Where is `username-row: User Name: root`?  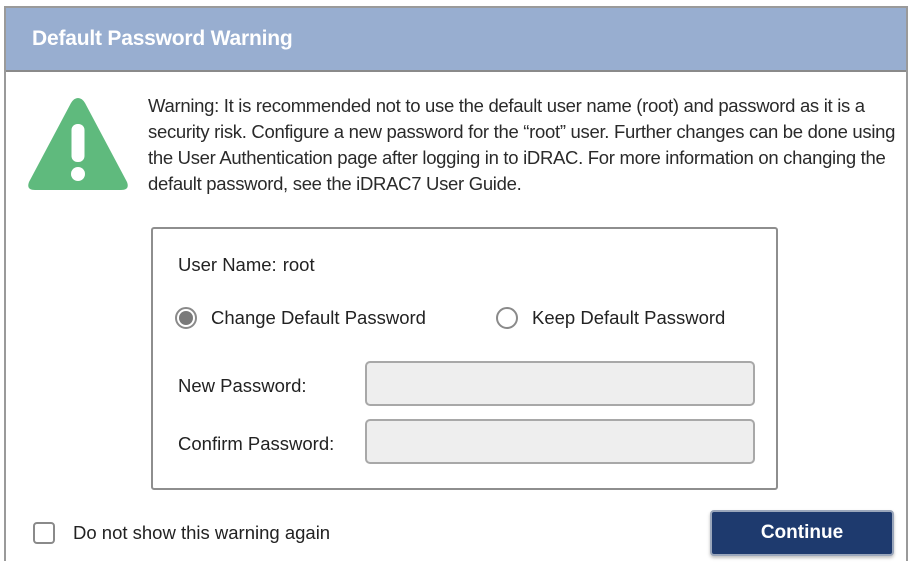
username-row: User Name: root is located at coordinates (246, 265).